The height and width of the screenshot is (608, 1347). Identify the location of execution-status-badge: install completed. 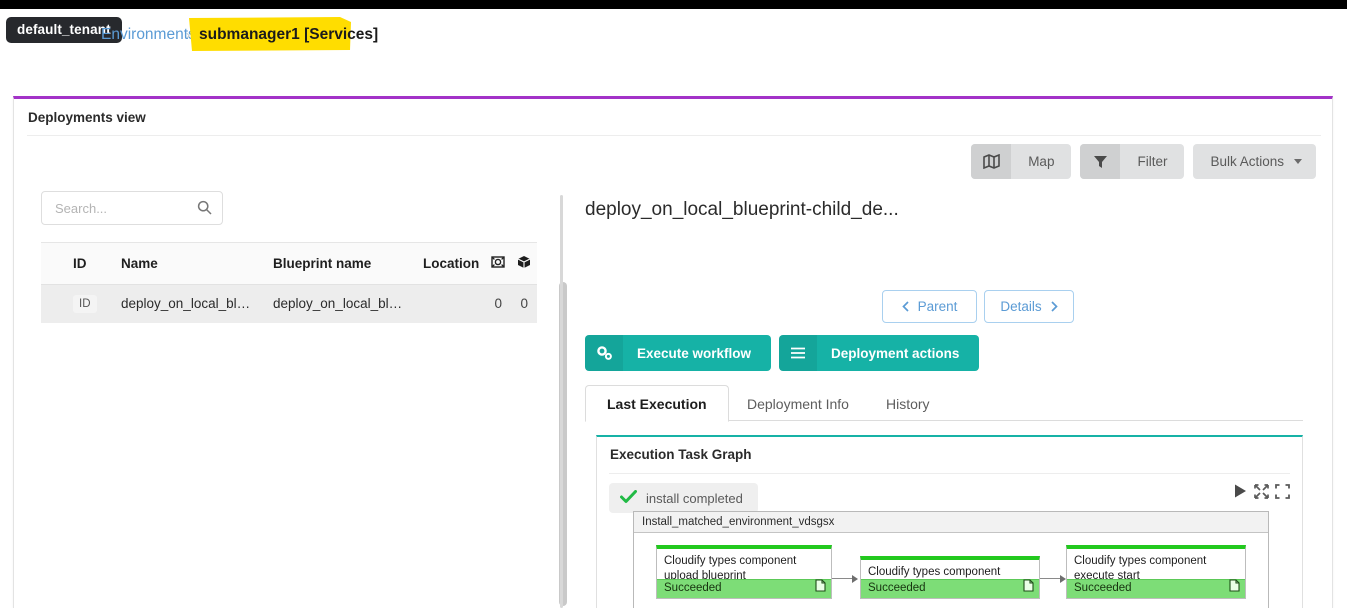
(683, 498).